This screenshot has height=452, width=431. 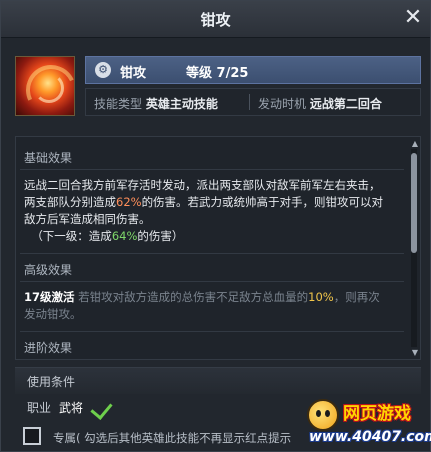 I want to click on watermark-logo: 网页游戏 www.40407.com, so click(x=367, y=422).